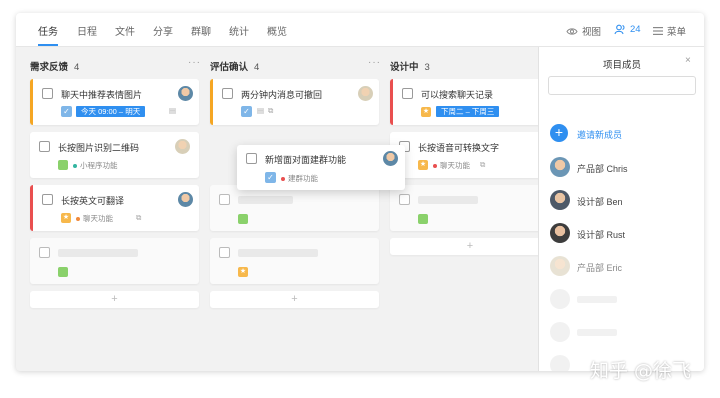  Describe the element at coordinates (627, 29) in the screenshot. I see `members-button: 24` at that location.